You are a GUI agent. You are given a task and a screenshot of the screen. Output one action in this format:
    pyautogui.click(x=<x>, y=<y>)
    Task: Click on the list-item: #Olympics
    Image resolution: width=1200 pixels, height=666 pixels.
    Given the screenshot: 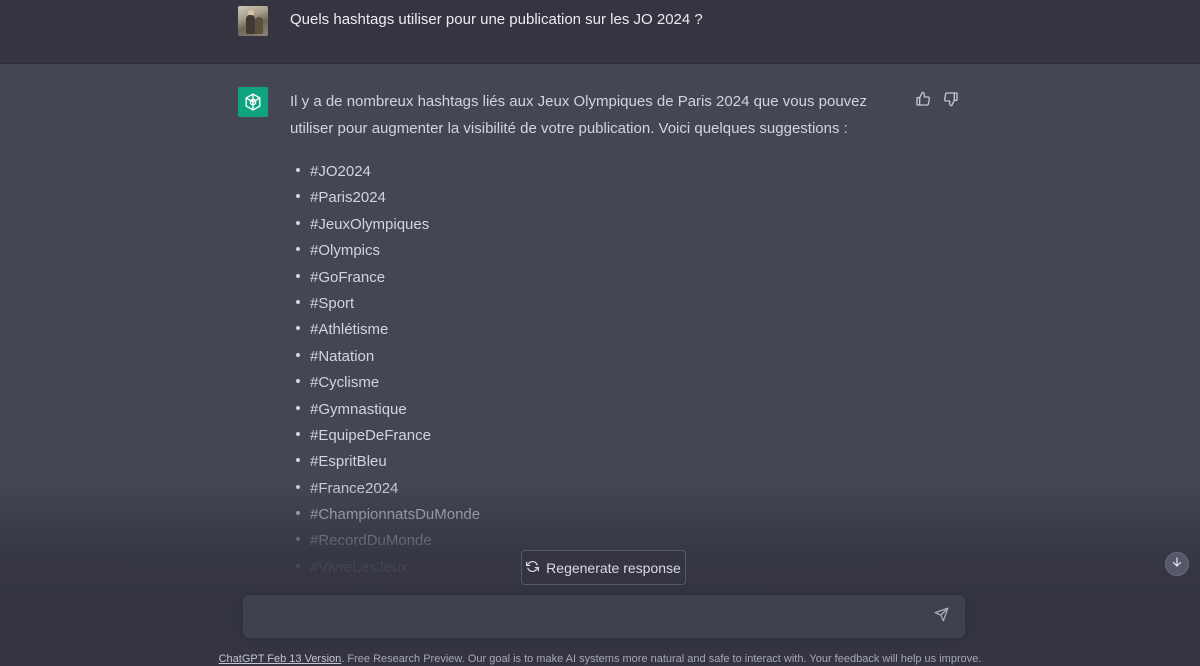 What is the action you would take?
    pyautogui.click(x=490, y=251)
    